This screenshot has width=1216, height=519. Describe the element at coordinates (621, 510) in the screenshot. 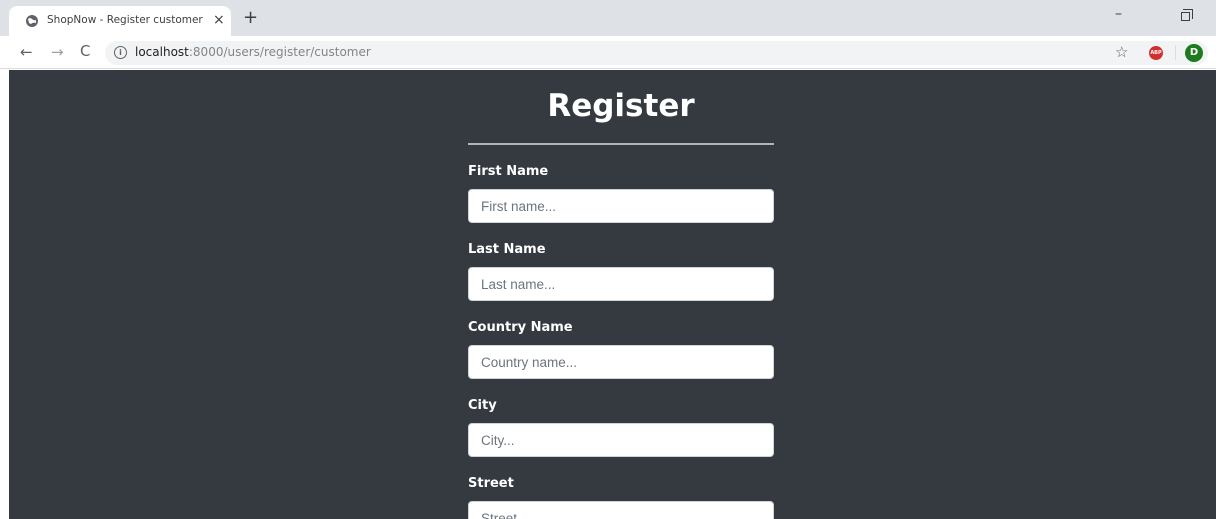

I see `street-input` at that location.